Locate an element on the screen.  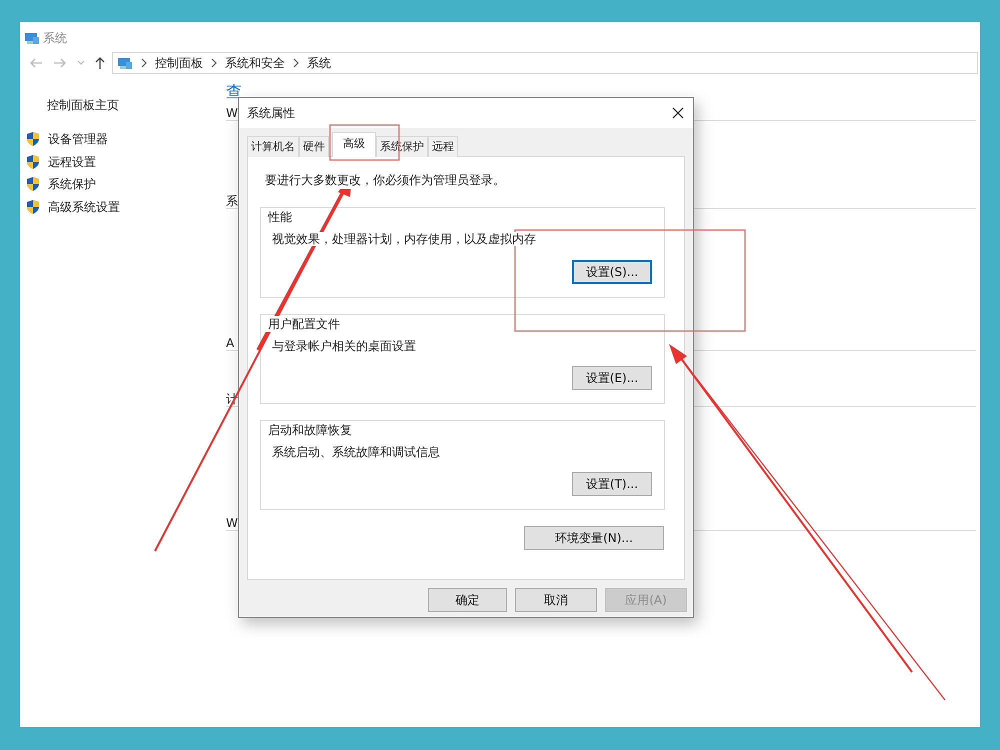
dialog-title: 系统属性 is located at coordinates (271, 113).